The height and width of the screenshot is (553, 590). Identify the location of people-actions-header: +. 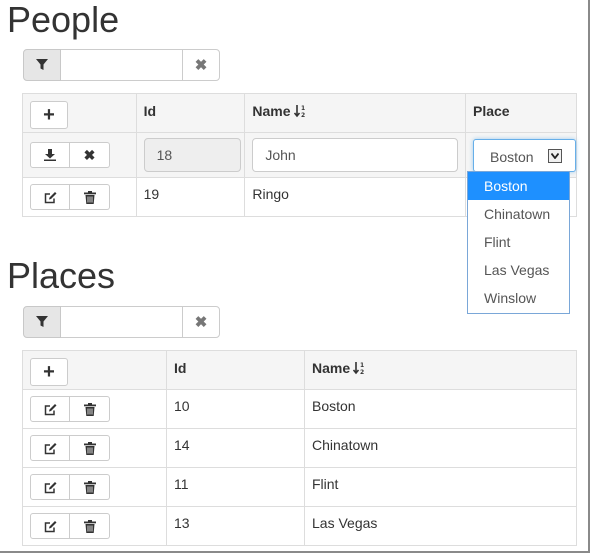
(79, 113).